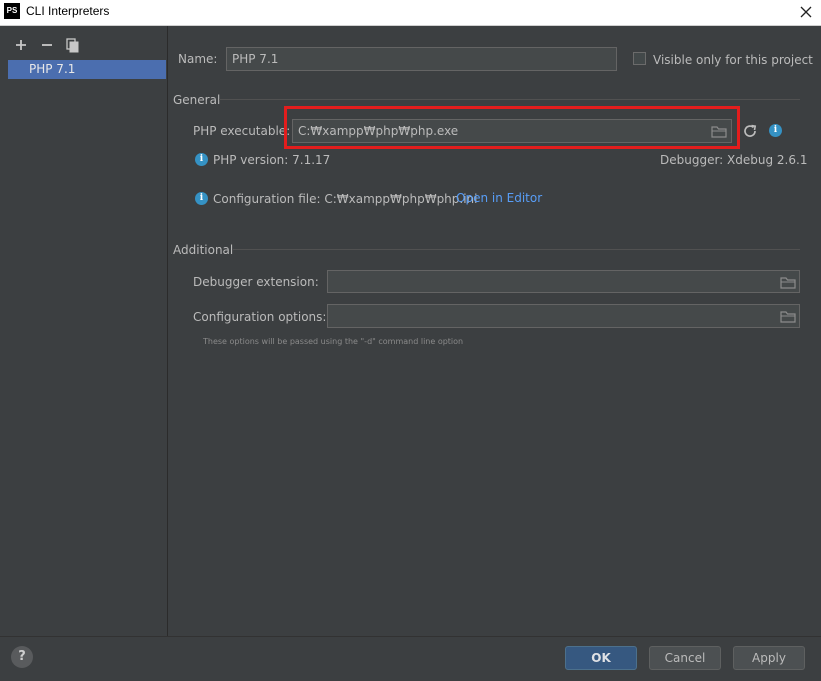  I want to click on debugger-extension-input, so click(563, 281).